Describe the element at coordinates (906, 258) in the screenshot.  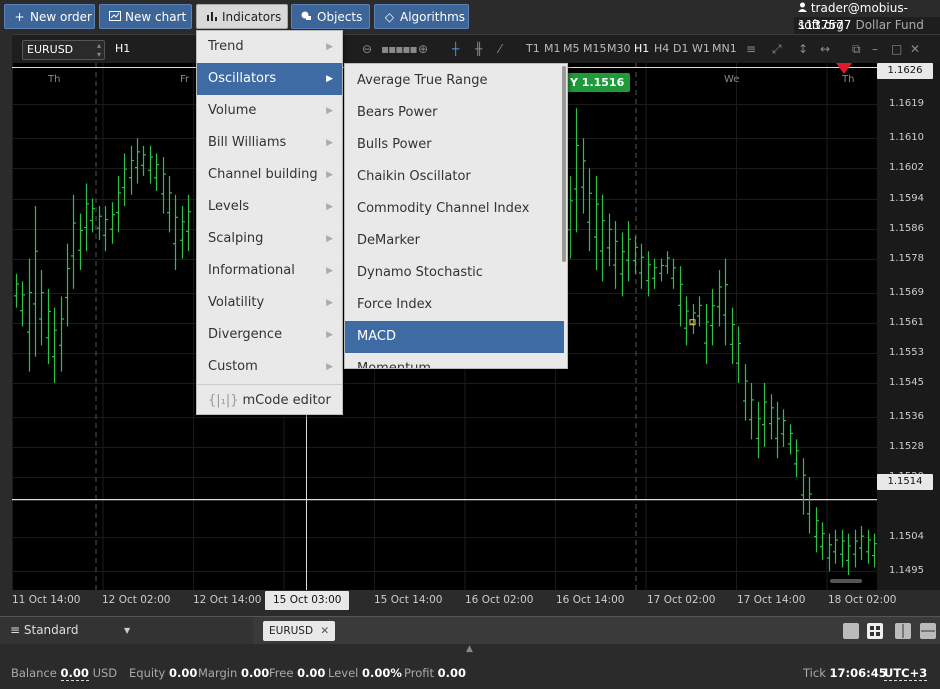
I see `price-tick: 1.1578` at that location.